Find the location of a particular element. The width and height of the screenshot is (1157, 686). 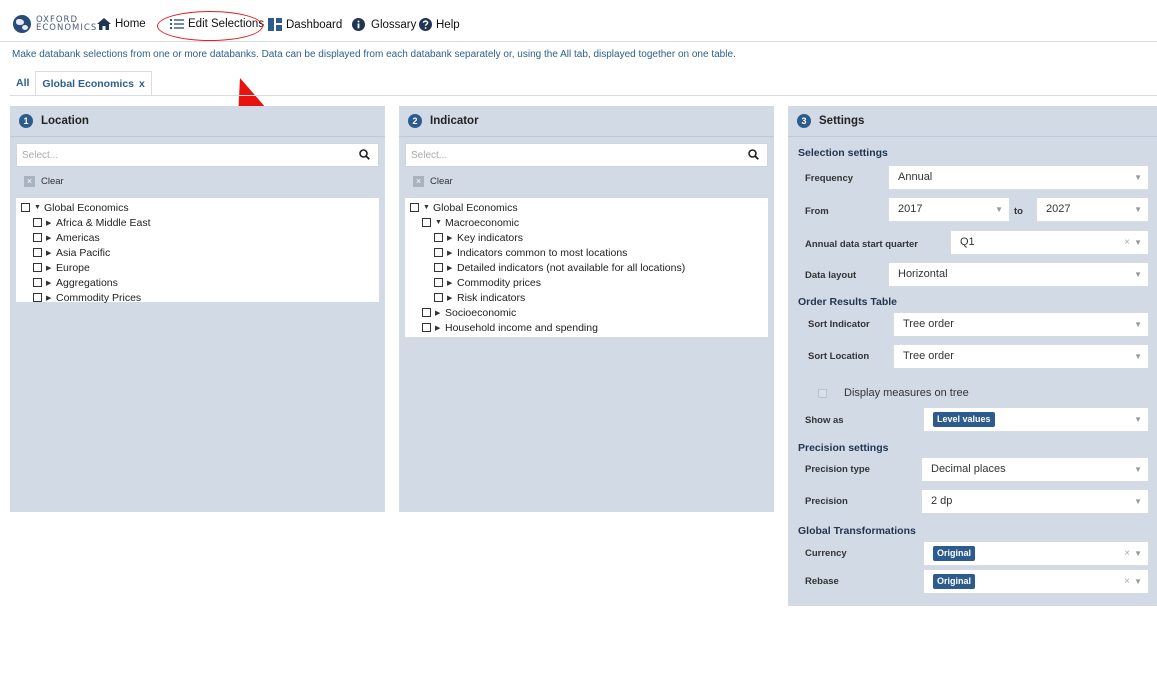

tab-global-economics: Global Economics x is located at coordinates (93, 83).